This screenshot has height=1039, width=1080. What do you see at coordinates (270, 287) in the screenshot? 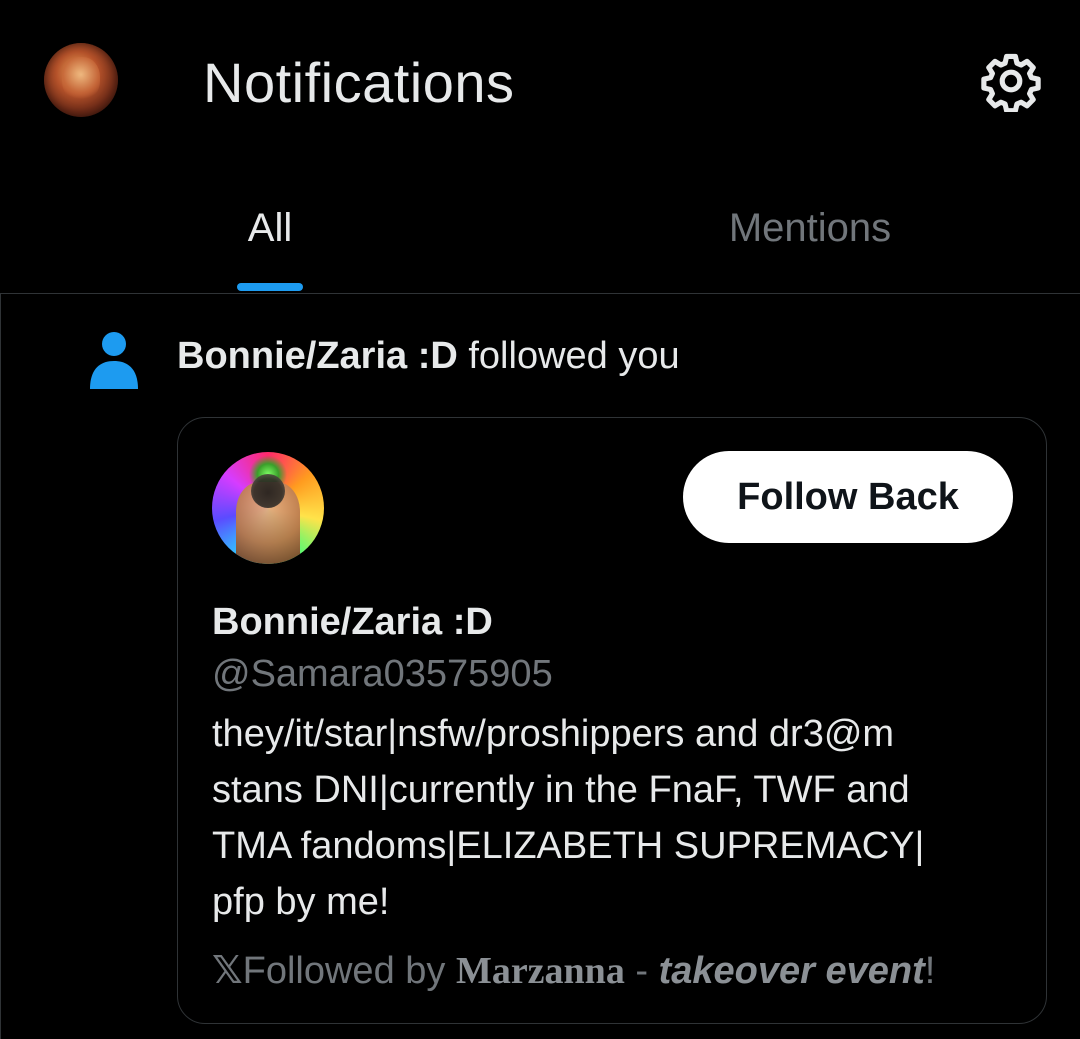
I see `selected-tab-indicator` at bounding box center [270, 287].